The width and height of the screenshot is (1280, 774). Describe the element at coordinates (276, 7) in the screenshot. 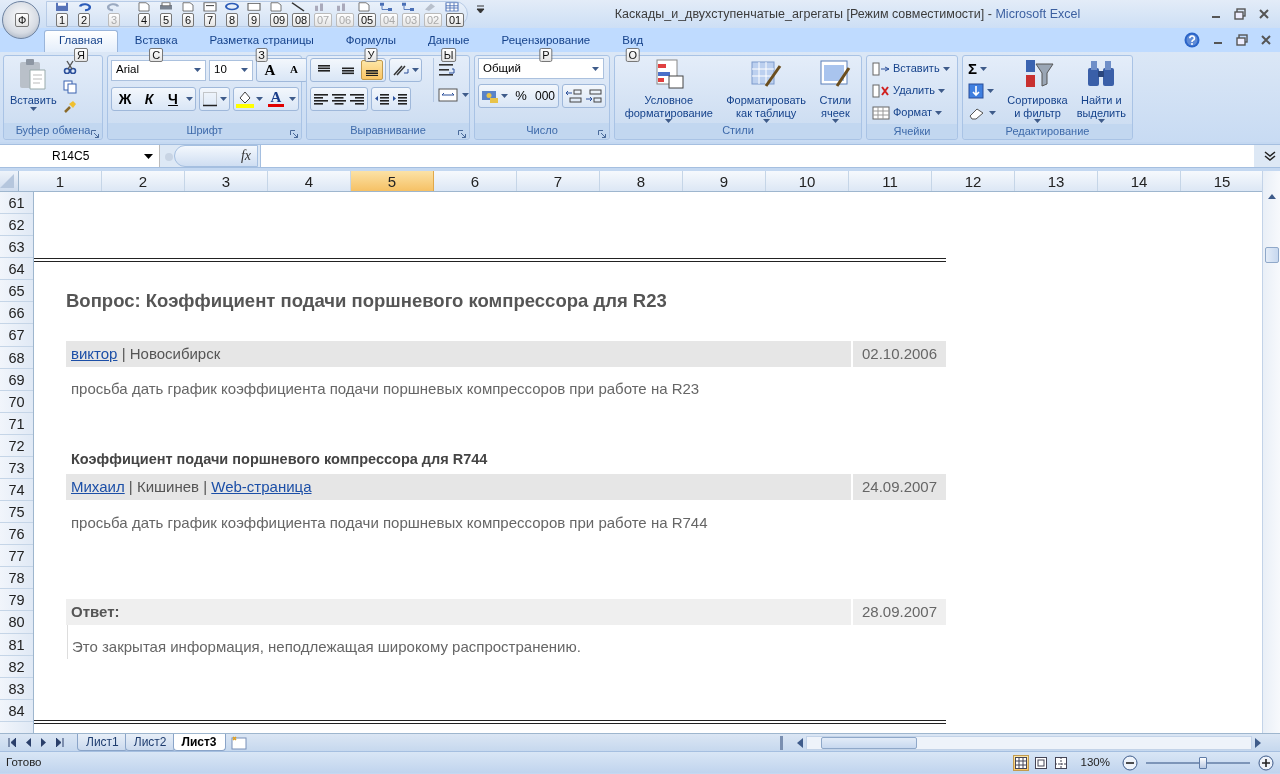

I see `shape-icon` at that location.